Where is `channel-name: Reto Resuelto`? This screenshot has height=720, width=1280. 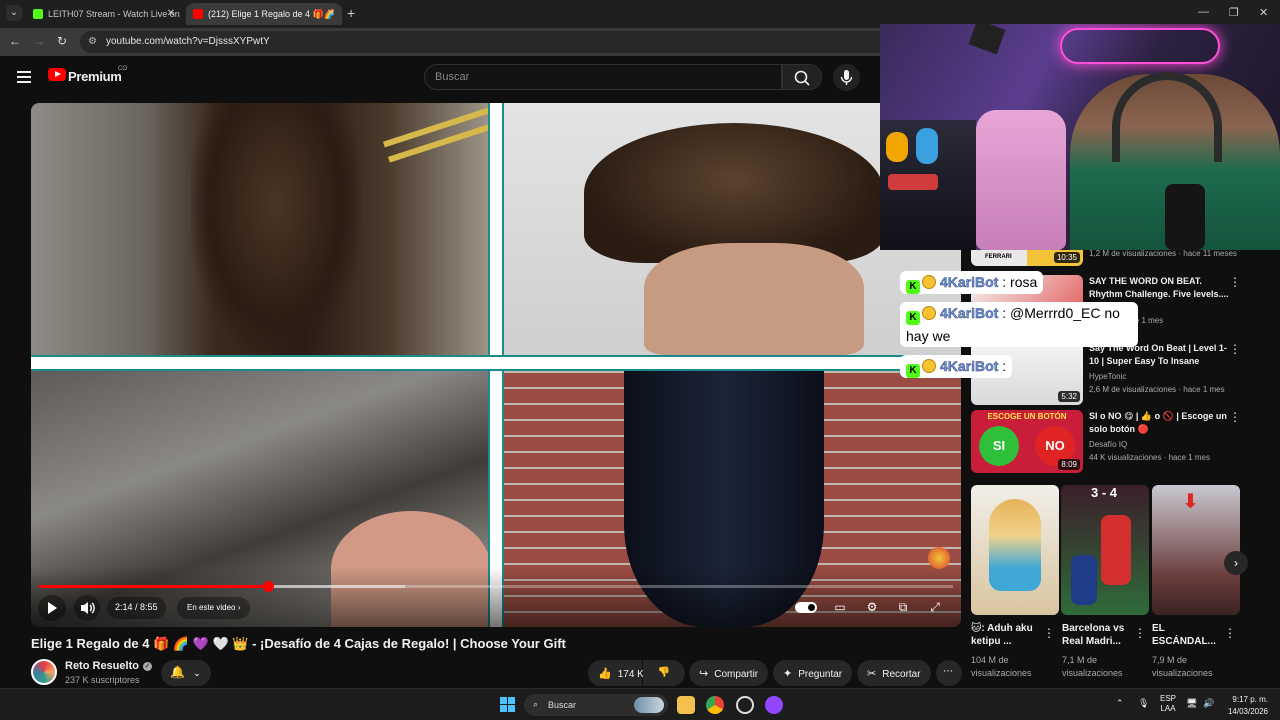
channel-name: Reto Resuelto is located at coordinates (102, 666).